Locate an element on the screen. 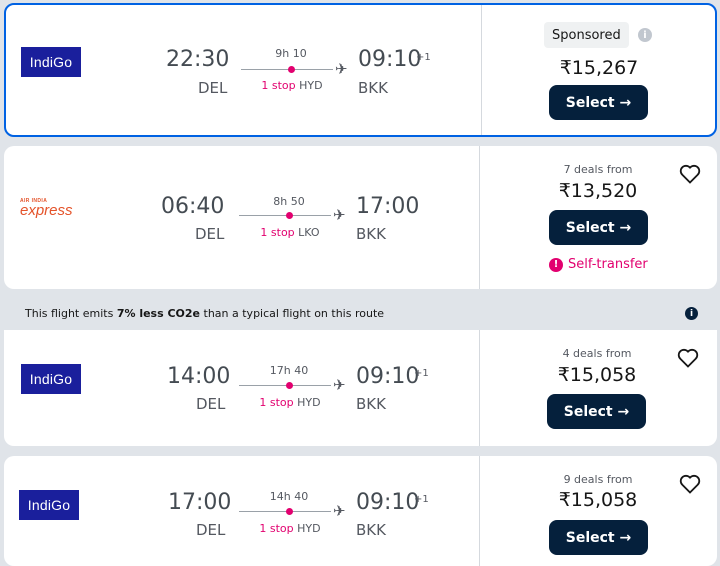 The width and height of the screenshot is (720, 566). self-transfer-warning: ! Self-transfer is located at coordinates (598, 264).